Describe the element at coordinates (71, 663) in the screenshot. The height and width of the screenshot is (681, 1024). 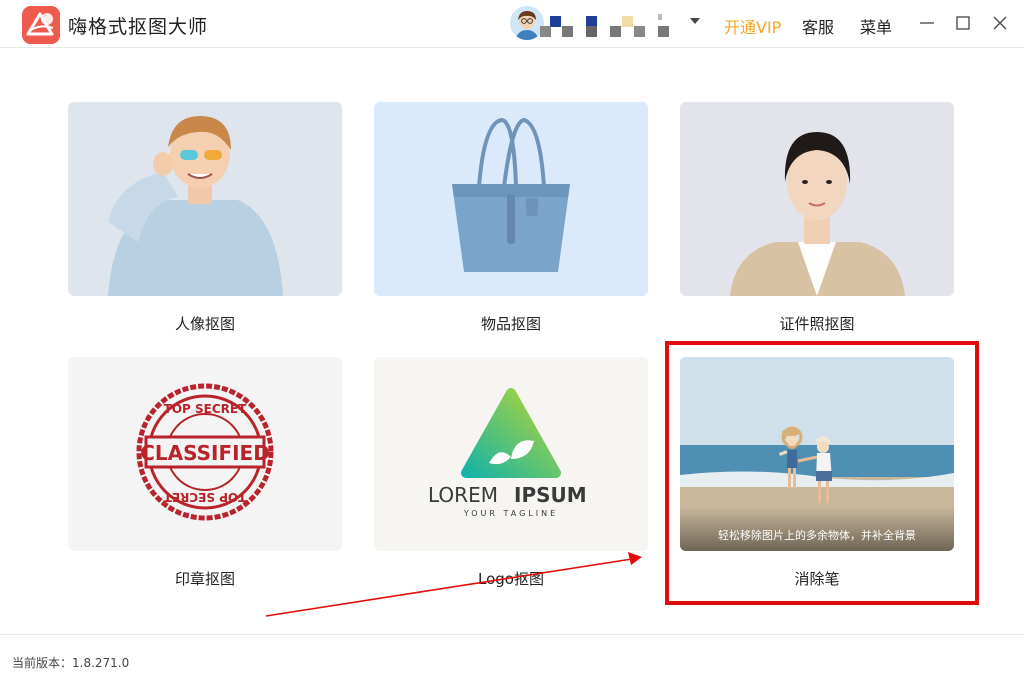
I see `version-text: 当前版本：1.8.271.0` at that location.